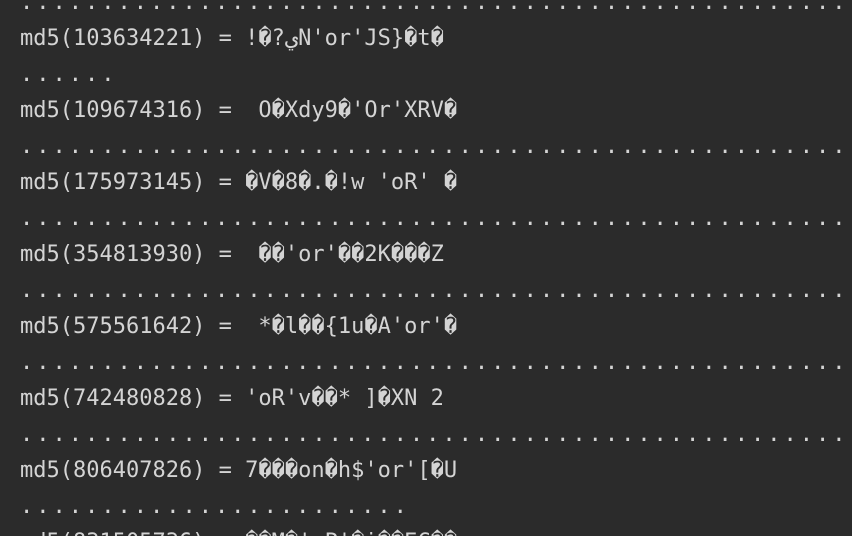 Image resolution: width=852 pixels, height=536 pixels. Describe the element at coordinates (239, 470) in the screenshot. I see `hash-line: md5(806407826) = 7���on�h$'or'[�U` at that location.